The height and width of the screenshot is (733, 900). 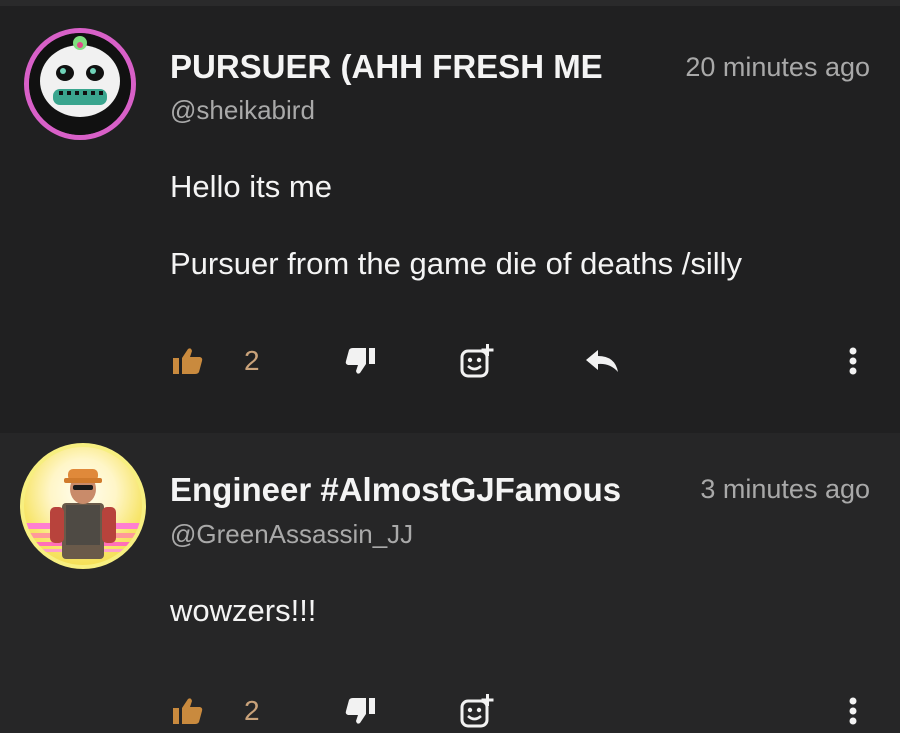 What do you see at coordinates (404, 67) in the screenshot?
I see `author-name: PURSUER (AHH FRESH ME` at bounding box center [404, 67].